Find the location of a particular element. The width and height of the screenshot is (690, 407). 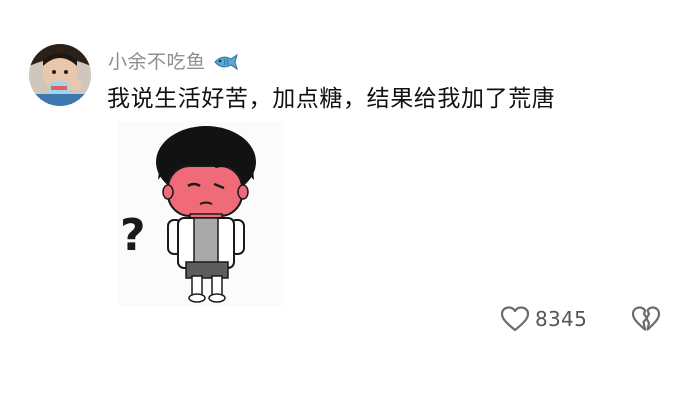

sticker-image: ? is located at coordinates (201, 214).